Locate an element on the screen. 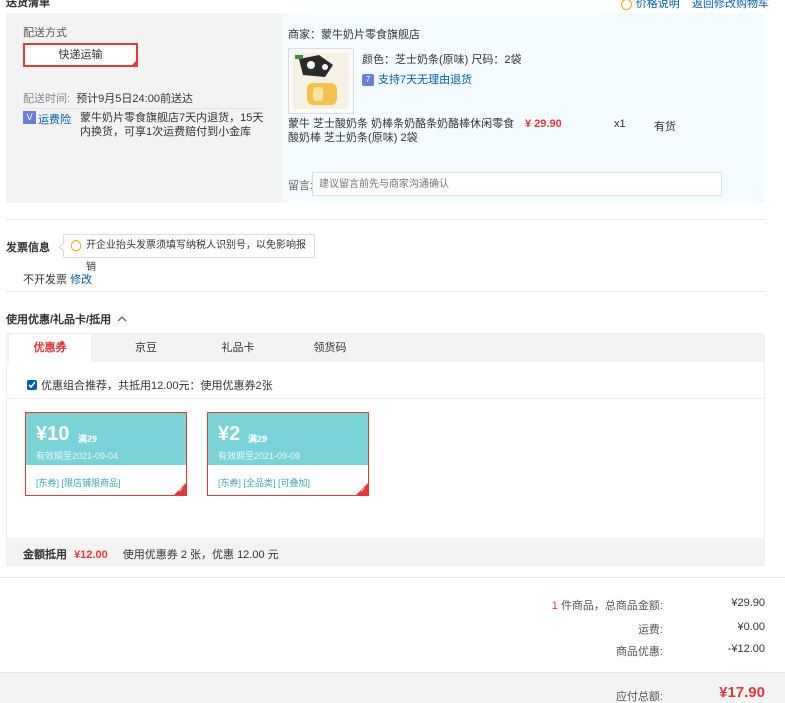 This screenshot has height=703, width=785. insurance-description: 蒙牛奶片零食旗舰店7天内退货，15天内换货，可享1次运费赔付到小金库 is located at coordinates (172, 125).